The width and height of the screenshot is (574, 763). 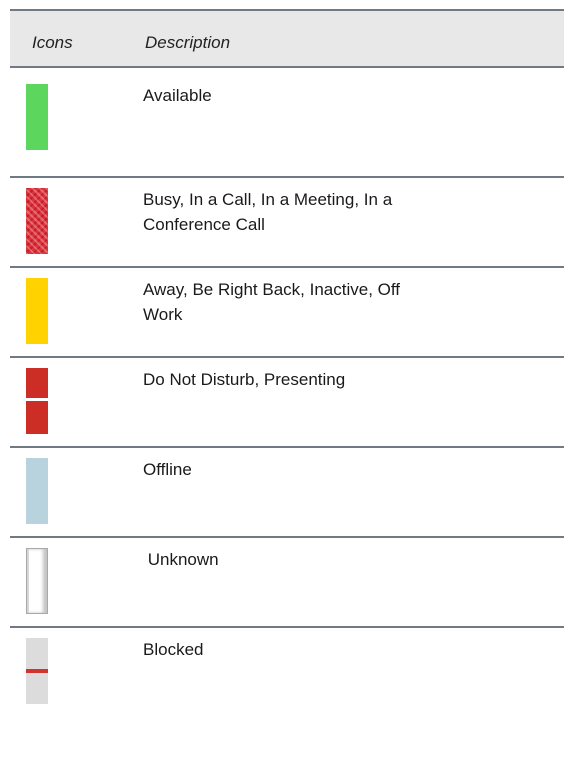 I want to click on header-icons: Icons, so click(x=52, y=42).